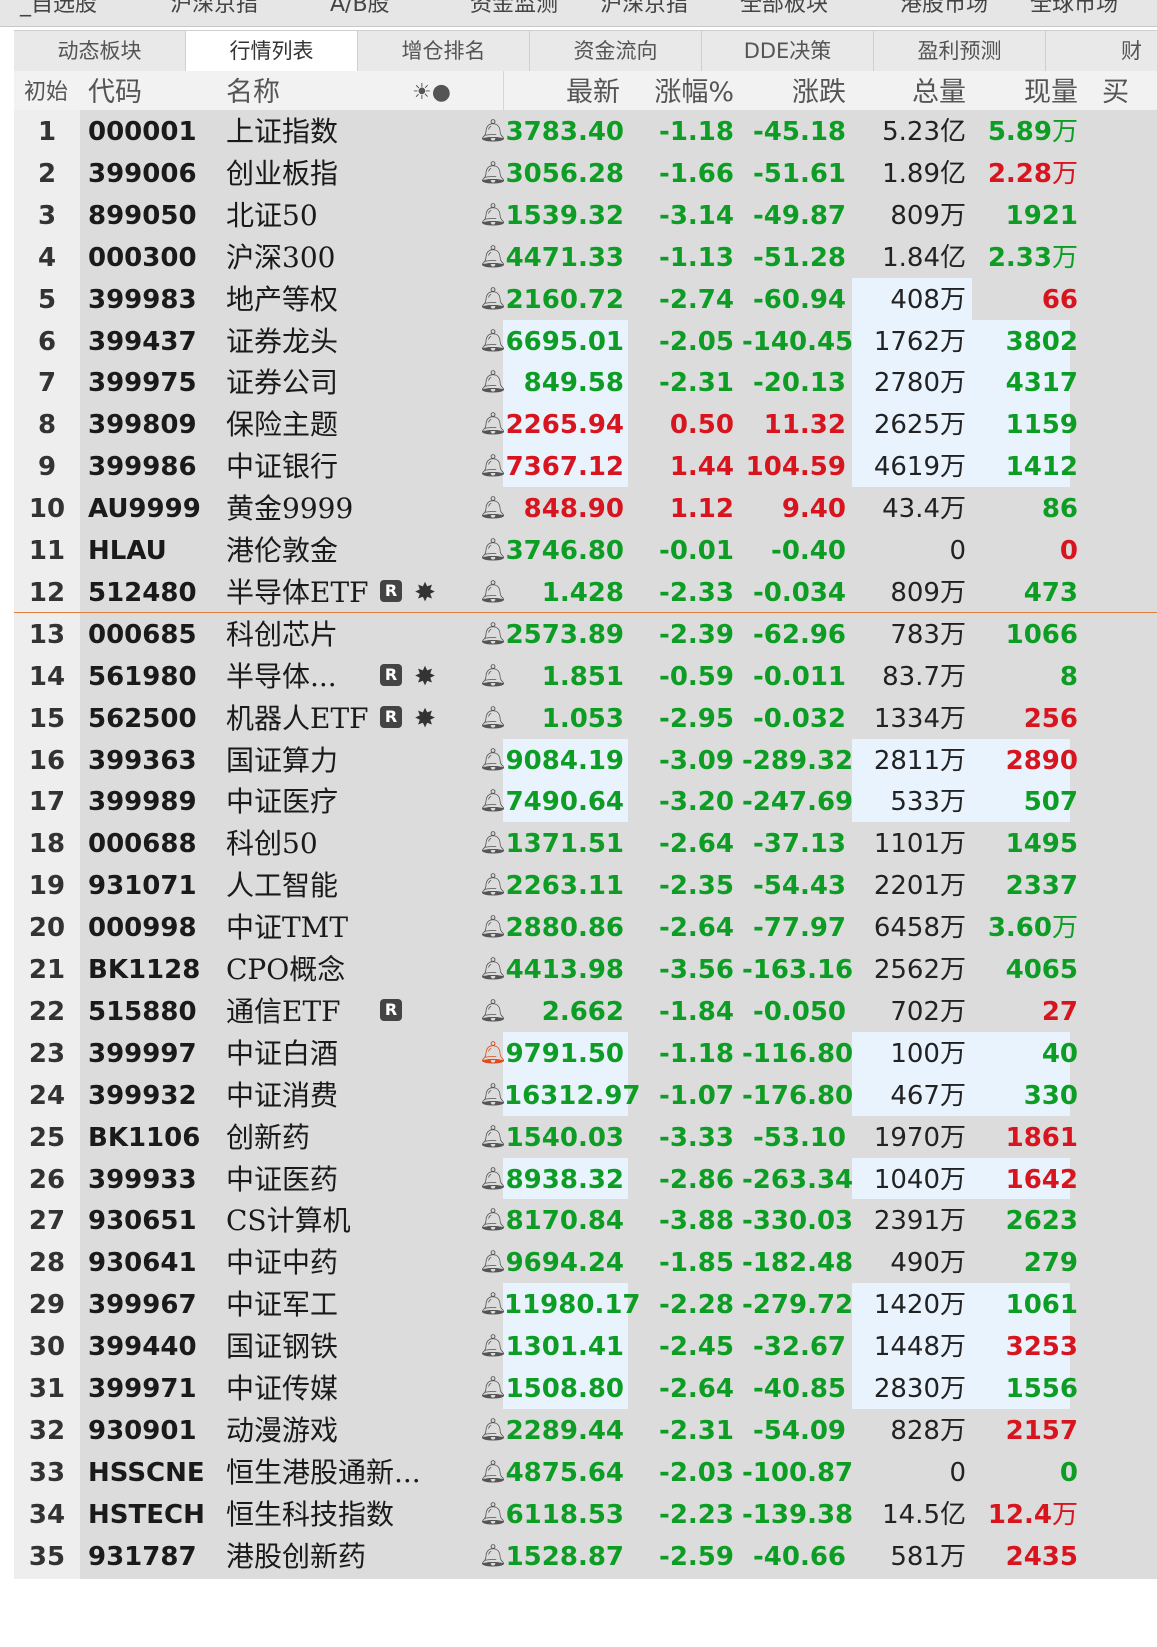  I want to click on stock-name: 中证中药, so click(282, 1263).